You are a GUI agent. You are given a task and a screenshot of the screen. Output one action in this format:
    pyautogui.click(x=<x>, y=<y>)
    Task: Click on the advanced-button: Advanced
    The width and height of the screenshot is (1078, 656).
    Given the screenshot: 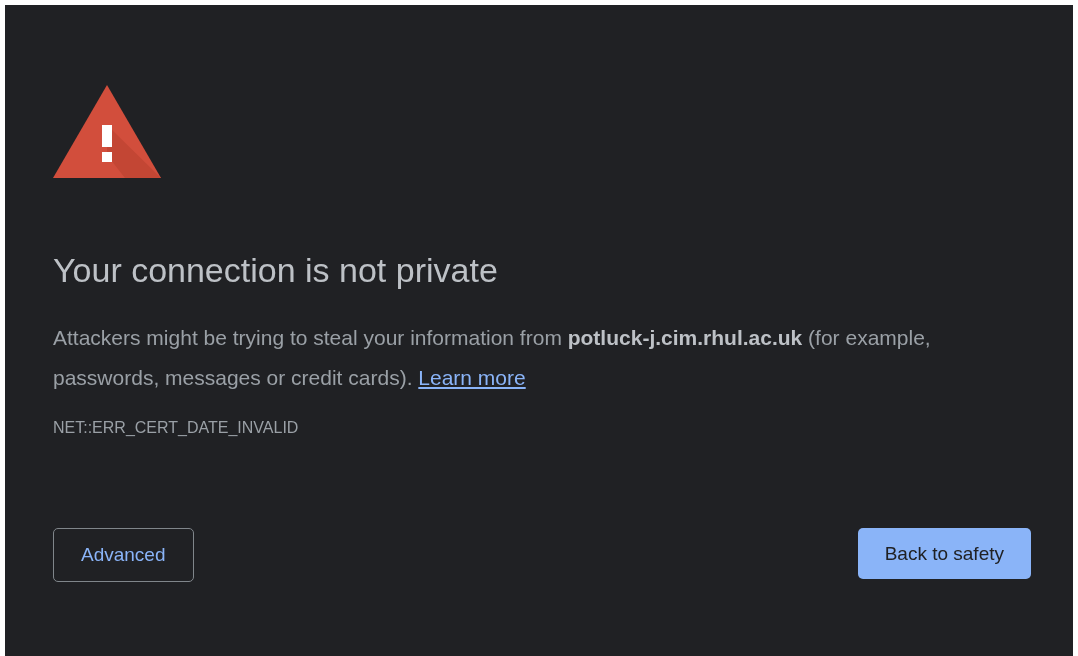 What is the action you would take?
    pyautogui.click(x=123, y=555)
    